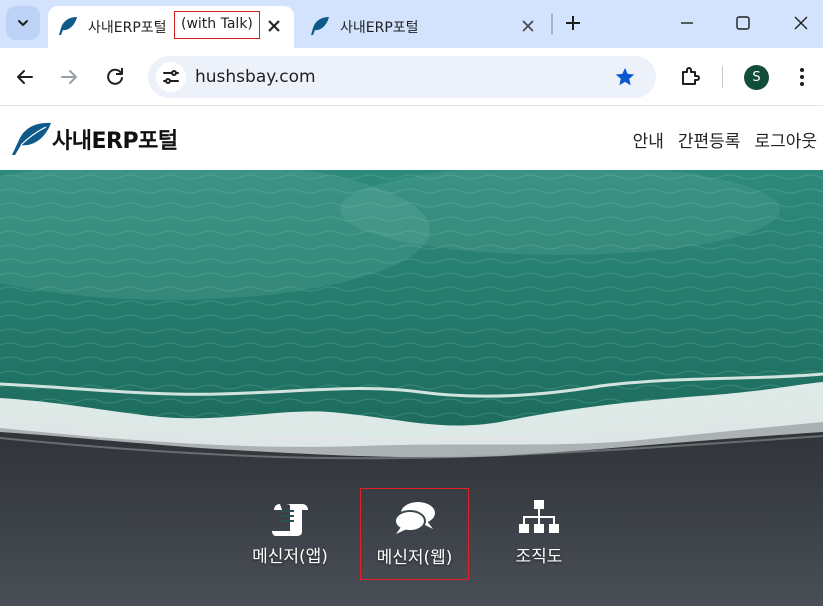  What do you see at coordinates (625, 77) in the screenshot?
I see `bookmark-star-icon` at bounding box center [625, 77].